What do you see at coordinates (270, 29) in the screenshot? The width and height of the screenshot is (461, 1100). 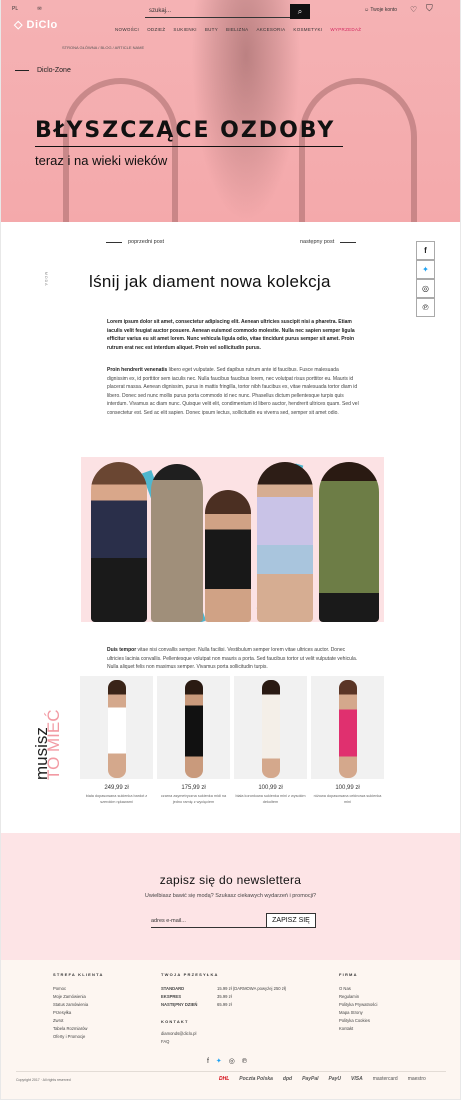 I see `nav-item-accessories: AKCESORIA` at bounding box center [270, 29].